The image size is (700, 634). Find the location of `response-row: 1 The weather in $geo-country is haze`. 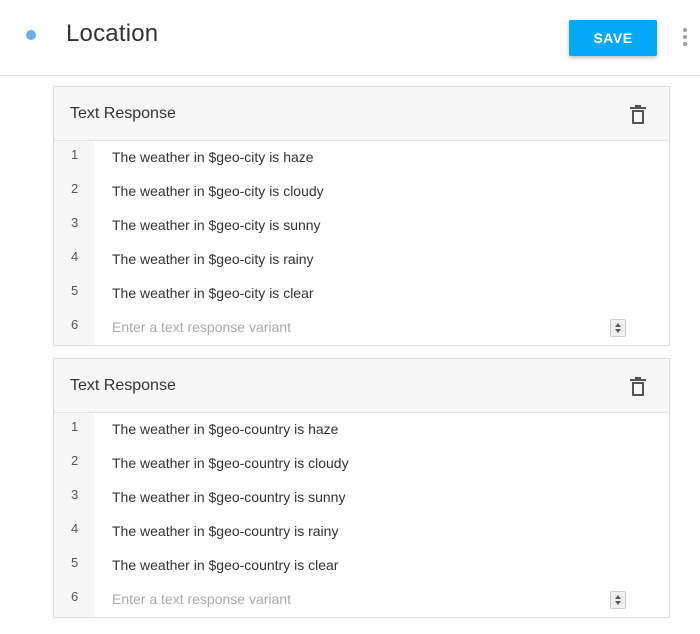

response-row: 1 The weather in $geo-country is haze is located at coordinates (361, 430).